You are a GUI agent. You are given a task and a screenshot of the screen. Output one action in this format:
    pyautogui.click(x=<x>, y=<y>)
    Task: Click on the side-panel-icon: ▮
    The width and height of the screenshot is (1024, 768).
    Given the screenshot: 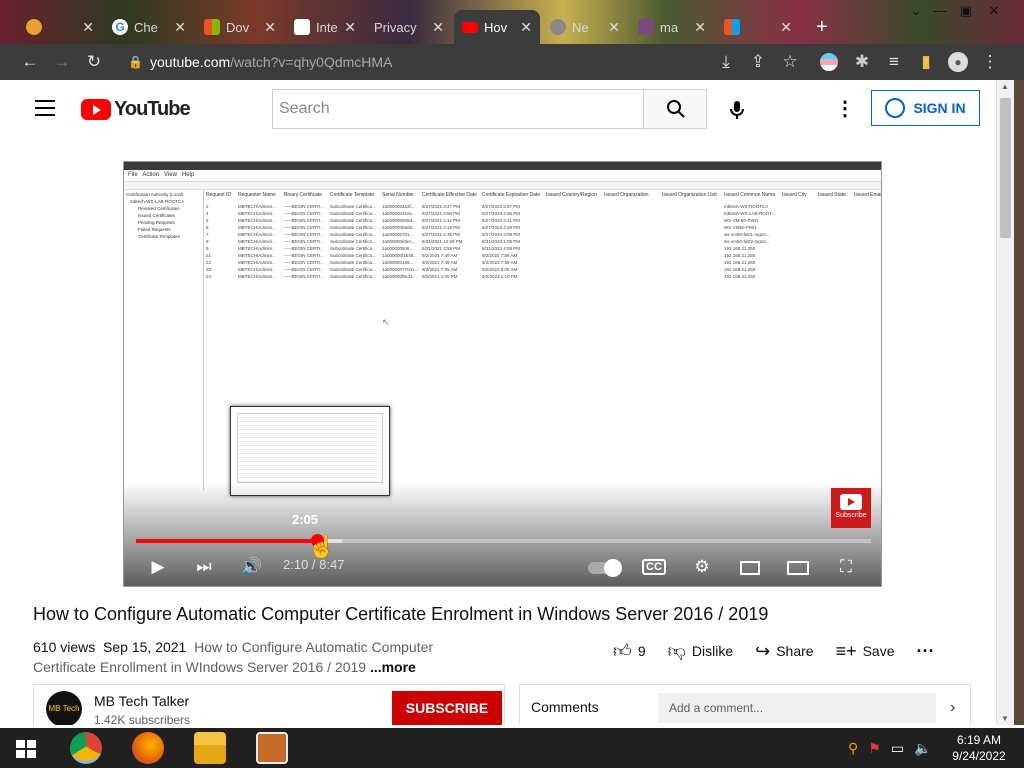 What is the action you would take?
    pyautogui.click(x=926, y=62)
    